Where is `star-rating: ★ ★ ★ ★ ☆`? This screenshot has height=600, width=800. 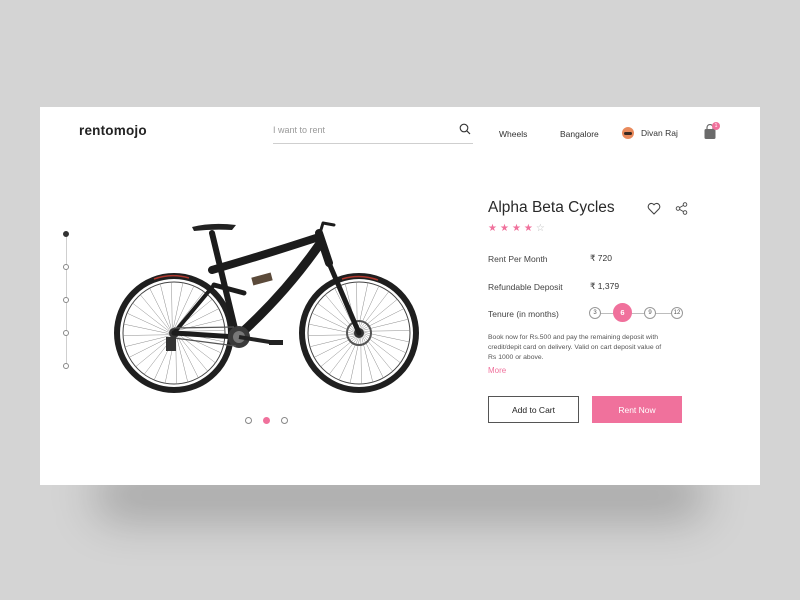 star-rating: ★ ★ ★ ★ ☆ is located at coordinates (516, 229).